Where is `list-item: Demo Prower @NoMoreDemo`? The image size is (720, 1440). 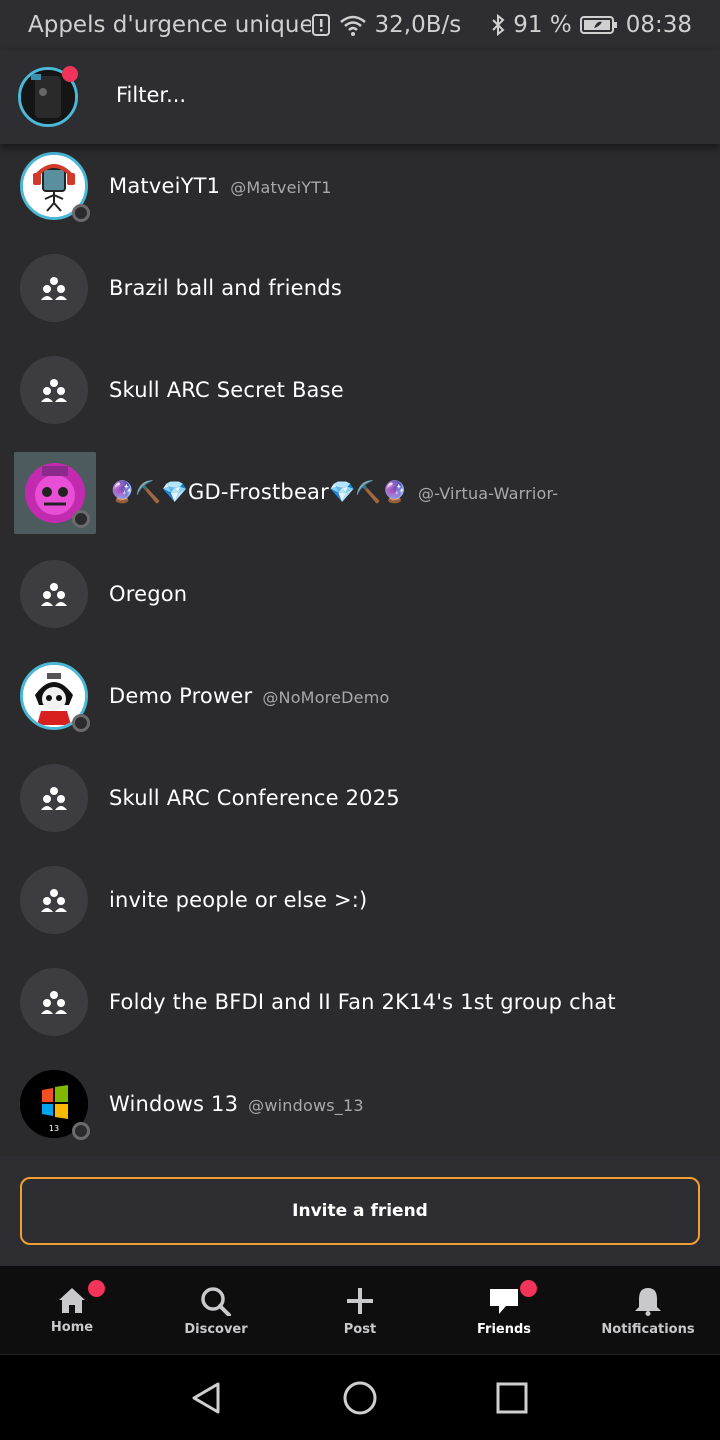
list-item: Demo Prower @NoMoreDemo is located at coordinates (360, 705).